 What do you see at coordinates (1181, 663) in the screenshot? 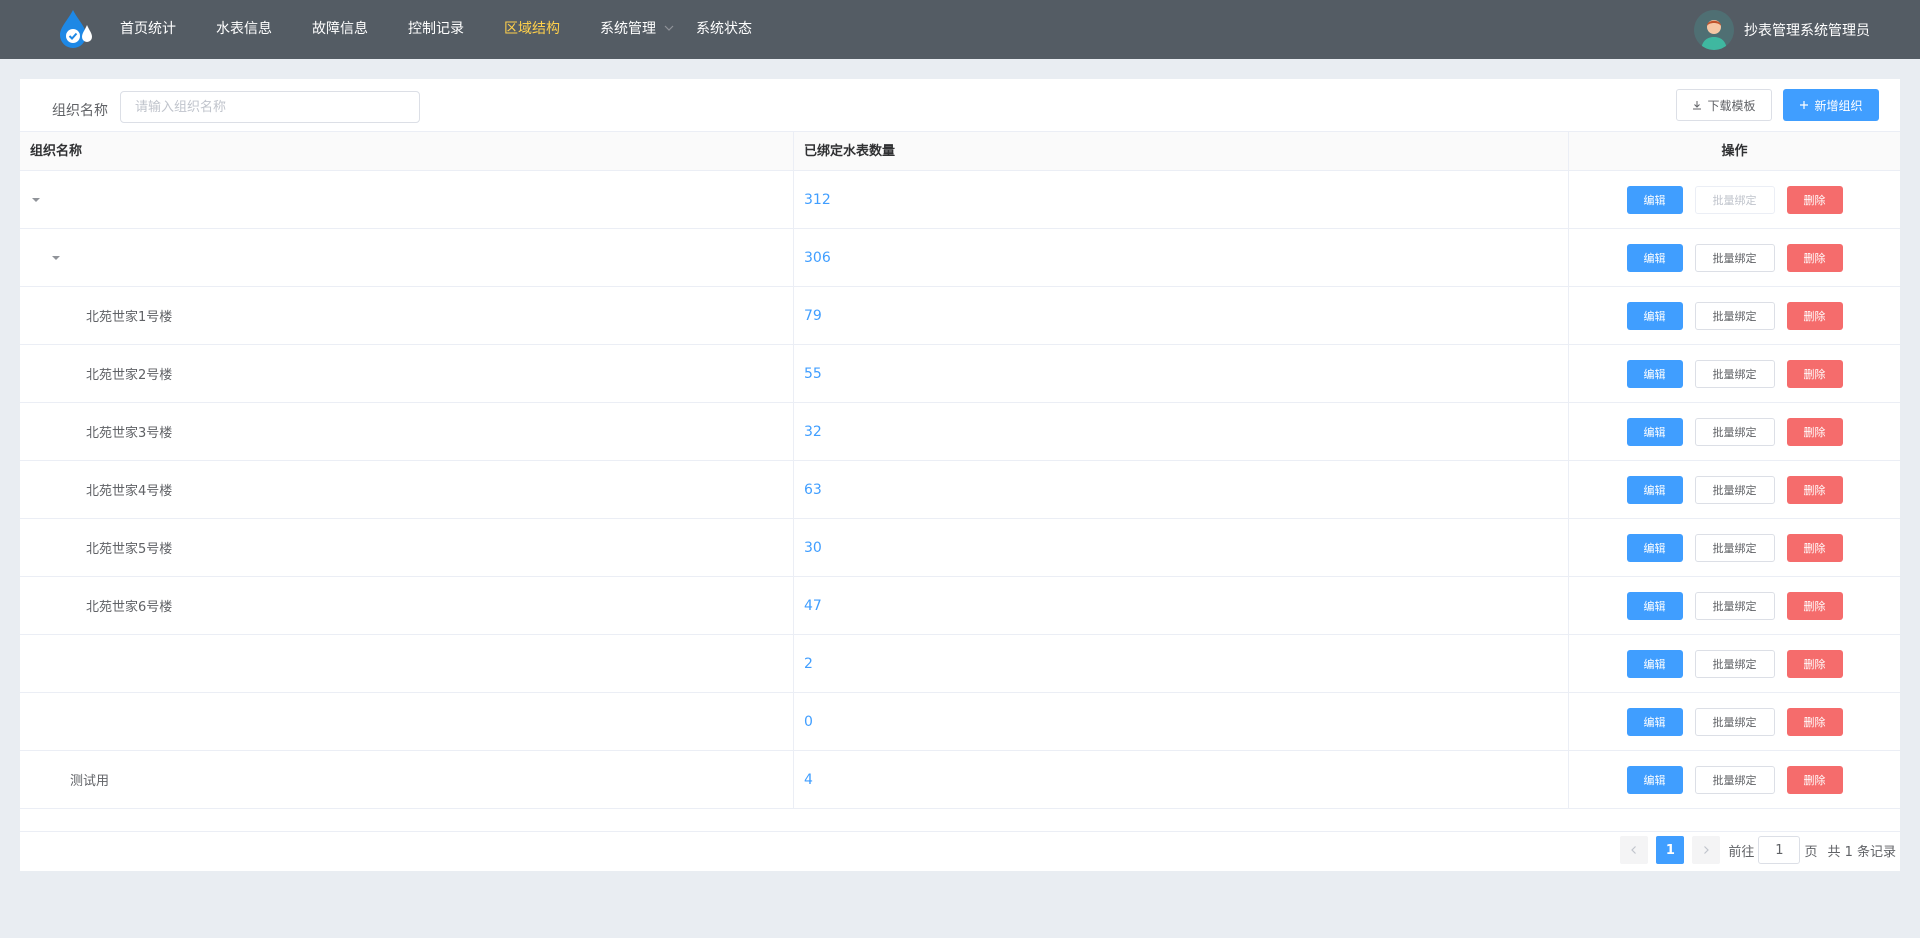
I see `bound-meter-count-cell: 2` at bounding box center [1181, 663].